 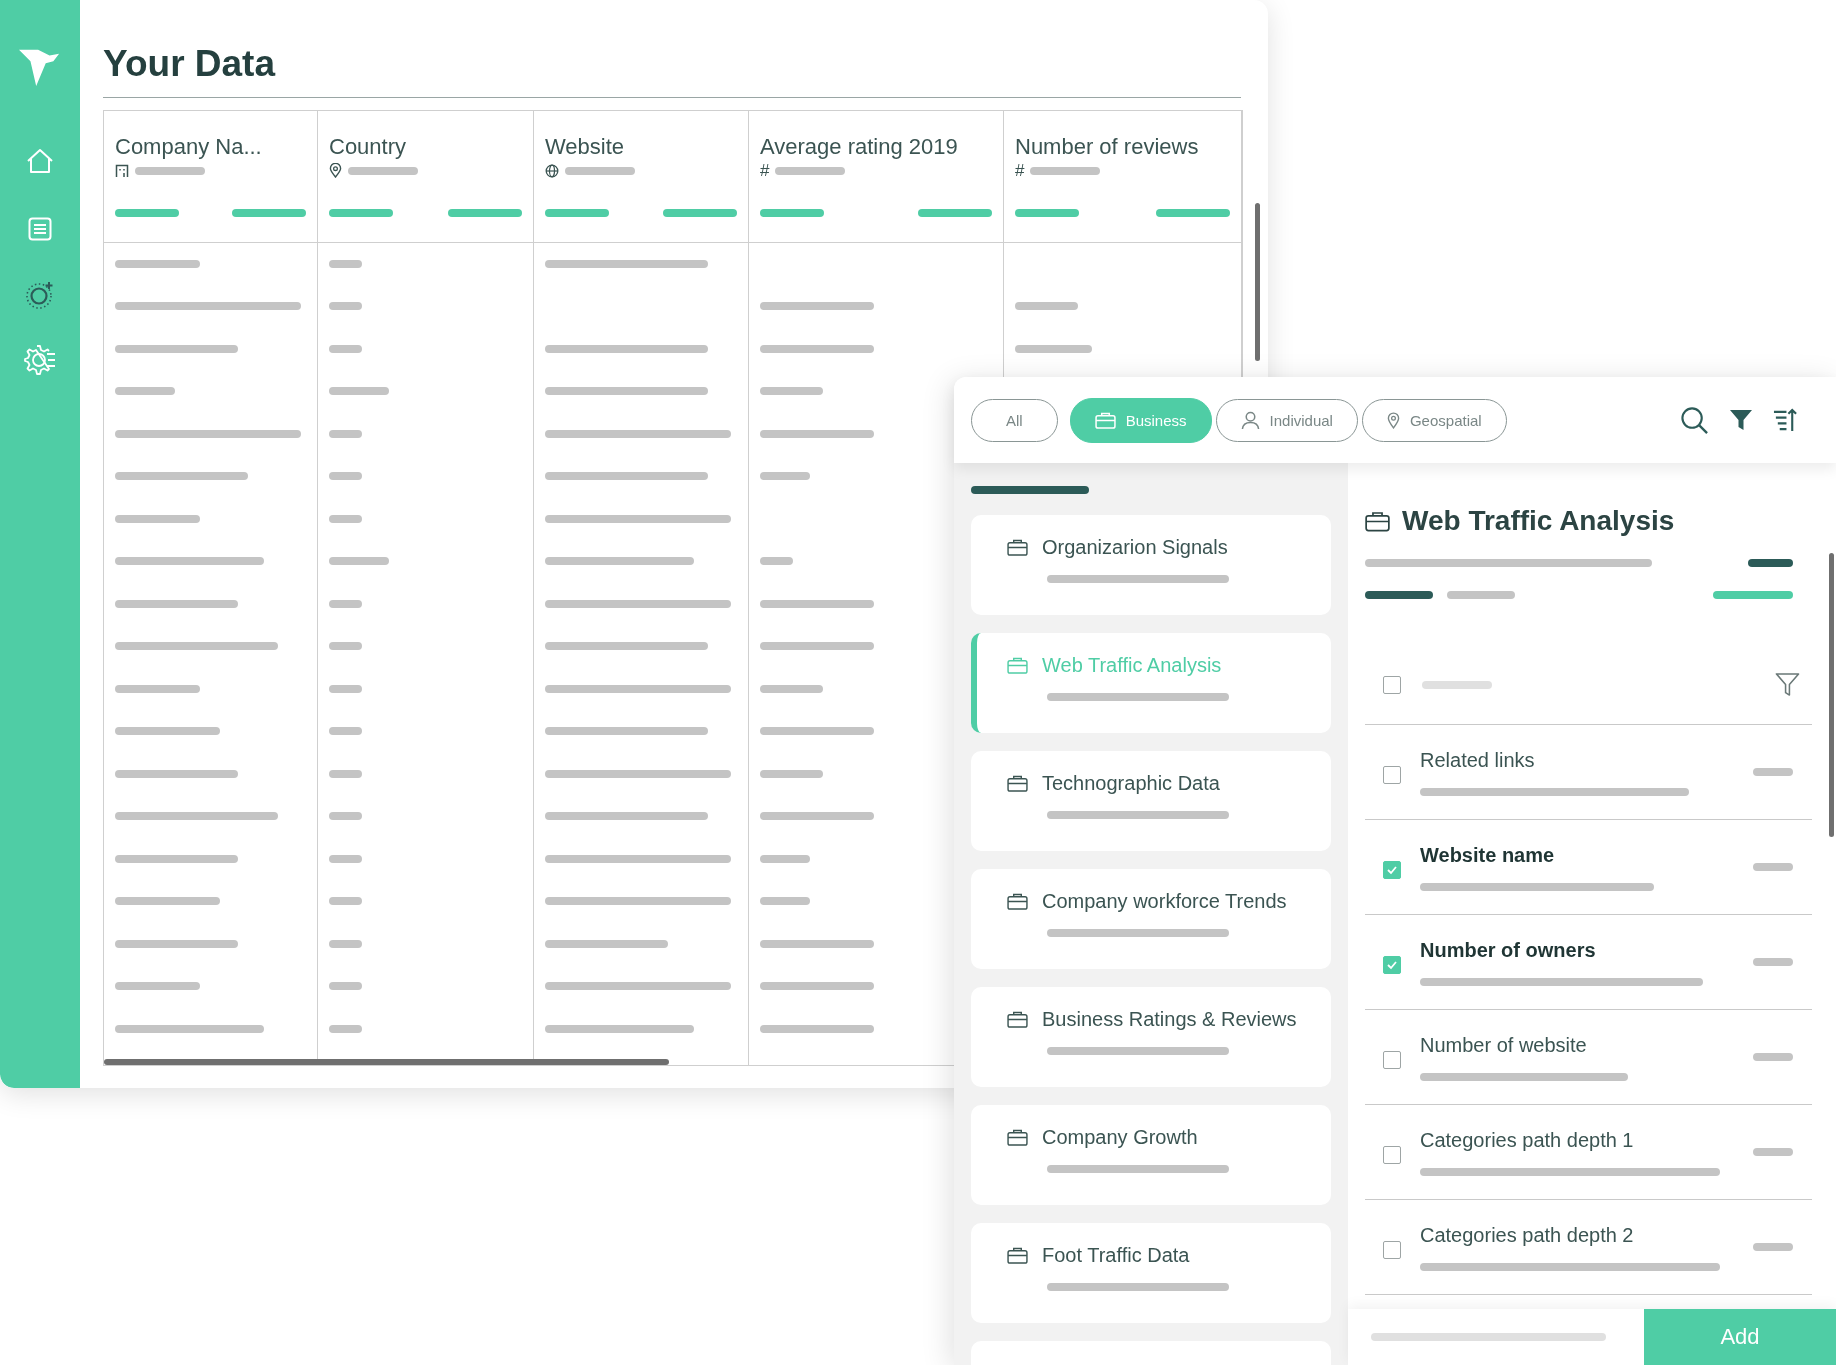 I want to click on field-label: Number of owners, so click(x=1508, y=950).